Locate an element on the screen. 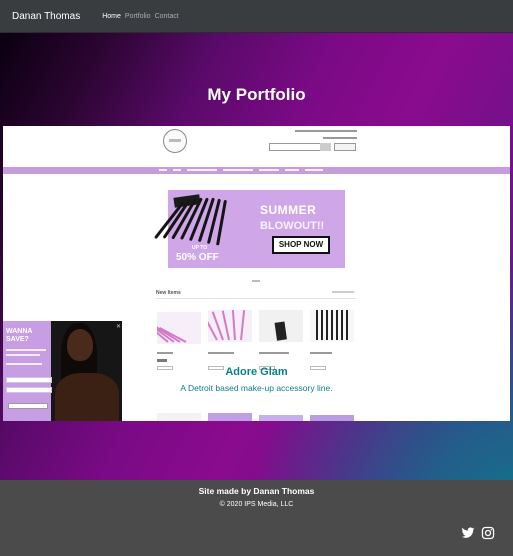 Image resolution: width=513 pixels, height=556 pixels. banner-discount-prefix: UP TO is located at coordinates (200, 248).